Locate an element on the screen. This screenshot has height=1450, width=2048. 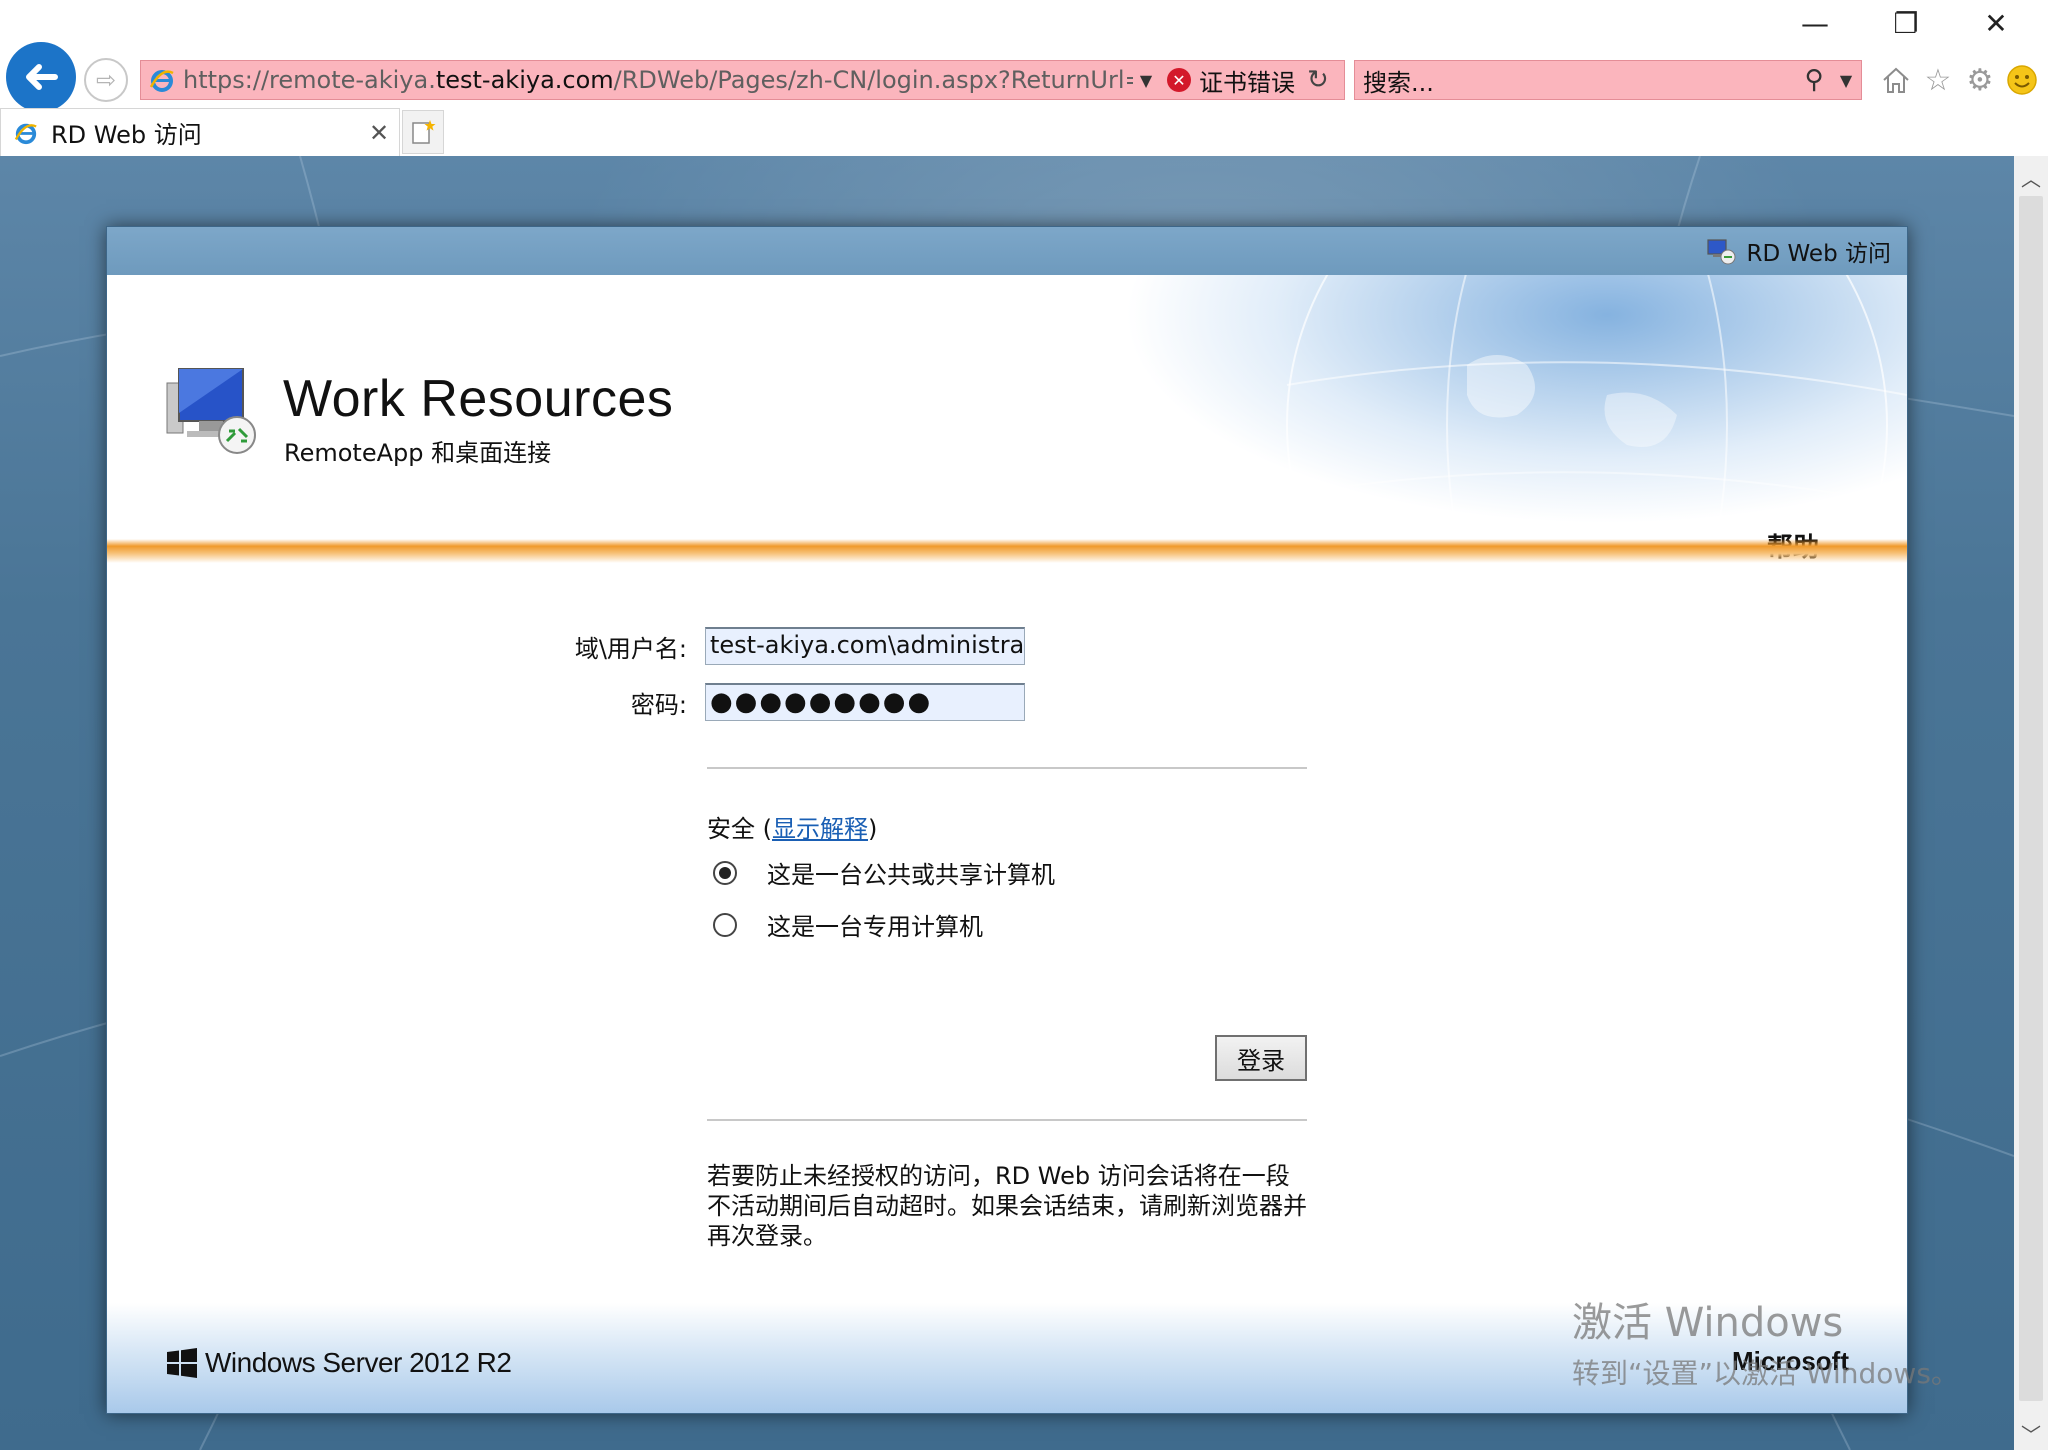
app-subtitle: RemoteApp 和桌面连接 is located at coordinates (418, 453).